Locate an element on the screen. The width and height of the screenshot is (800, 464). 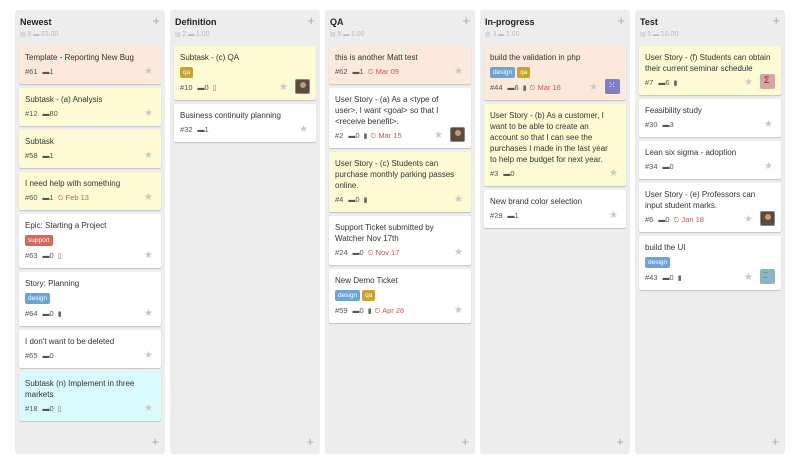
column-stats: ▤ 5 ▬ 1.00 is located at coordinates (347, 34).